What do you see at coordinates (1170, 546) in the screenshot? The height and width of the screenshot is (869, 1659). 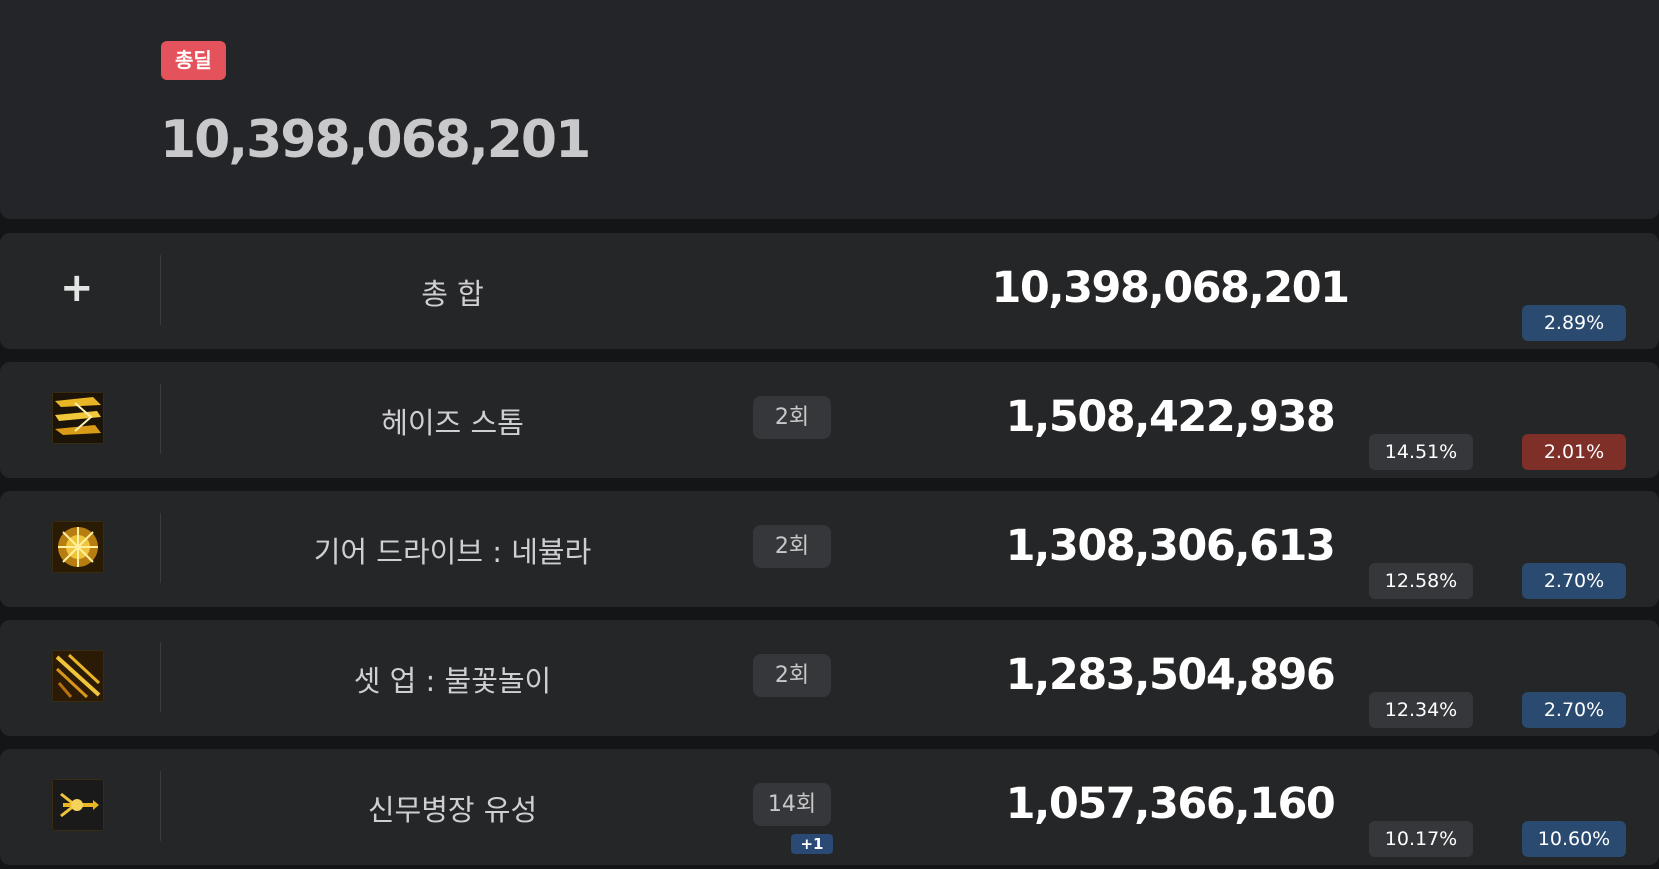 I see `skill-damage: 1,308,306,613` at bounding box center [1170, 546].